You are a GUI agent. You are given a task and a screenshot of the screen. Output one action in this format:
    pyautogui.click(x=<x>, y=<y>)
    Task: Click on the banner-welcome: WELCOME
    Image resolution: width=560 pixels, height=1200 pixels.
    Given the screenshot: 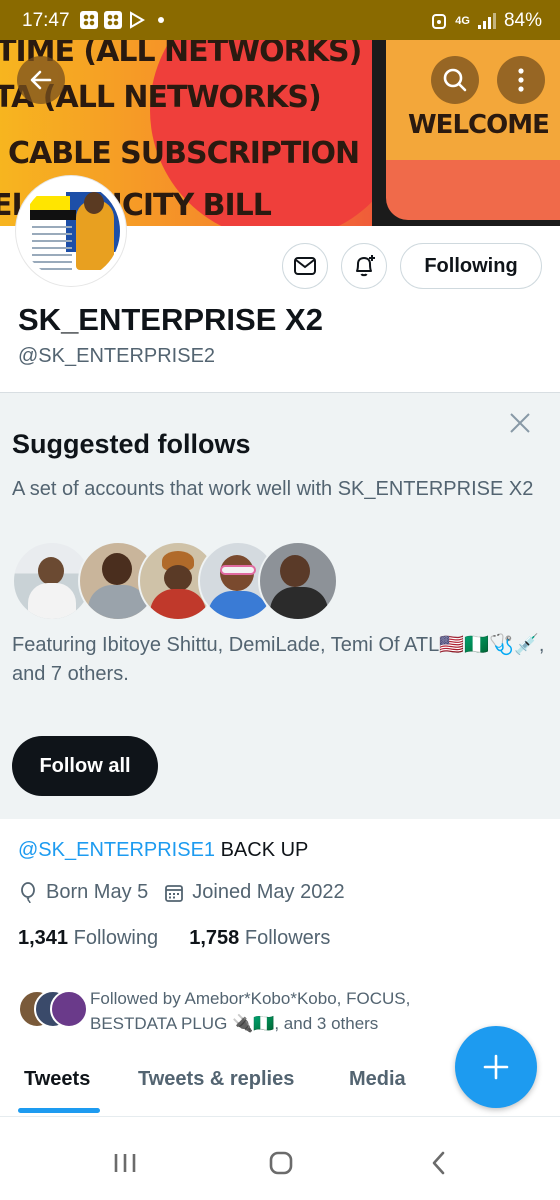 What is the action you would take?
    pyautogui.click(x=479, y=125)
    